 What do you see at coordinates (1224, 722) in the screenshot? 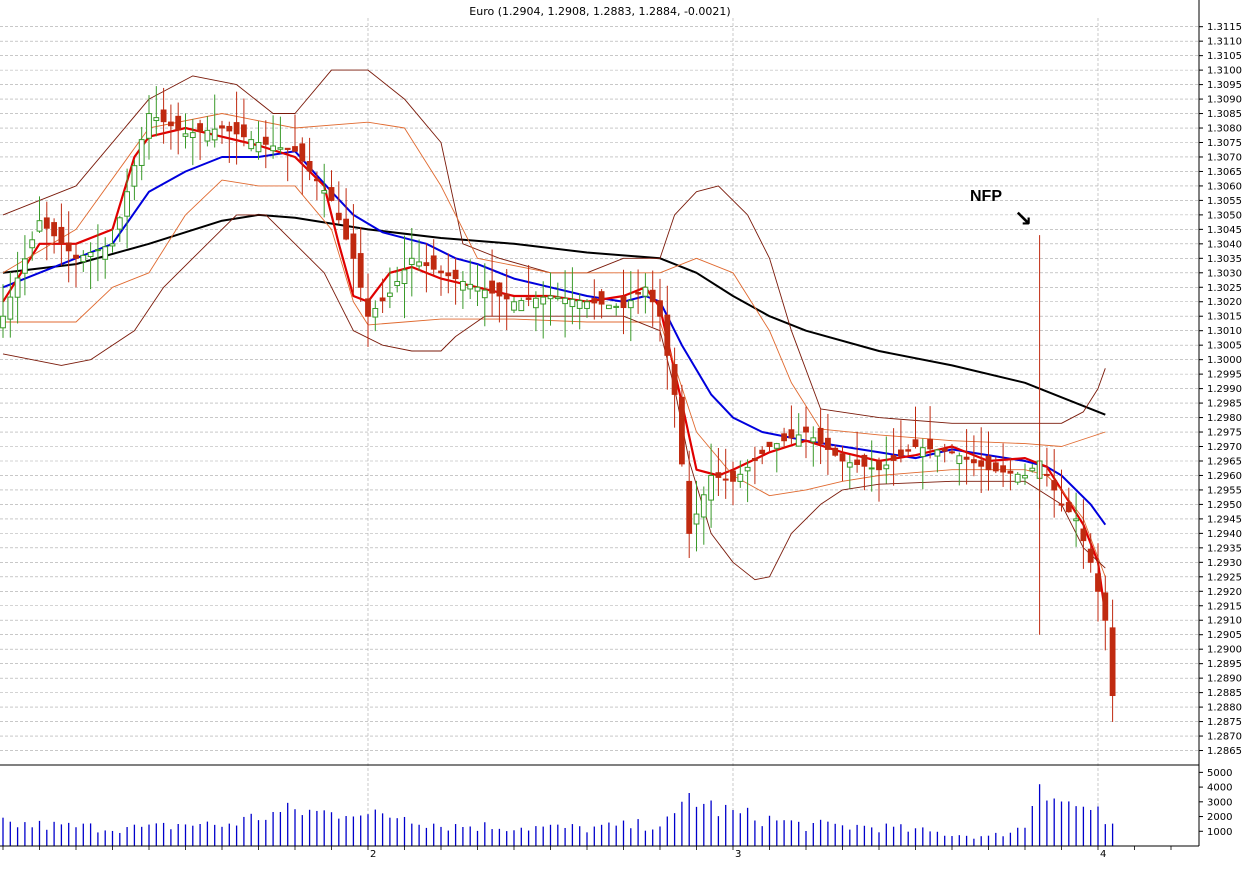
I see `y-tick-label: 1.2875` at bounding box center [1224, 722].